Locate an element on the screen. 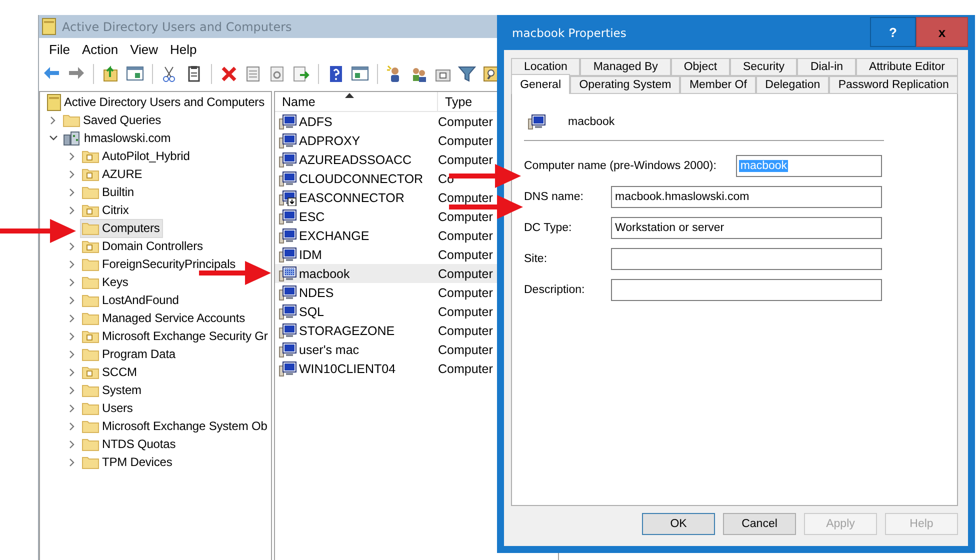 This screenshot has height=560, width=977. tree-item: Domain Controllers is located at coordinates (143, 246).